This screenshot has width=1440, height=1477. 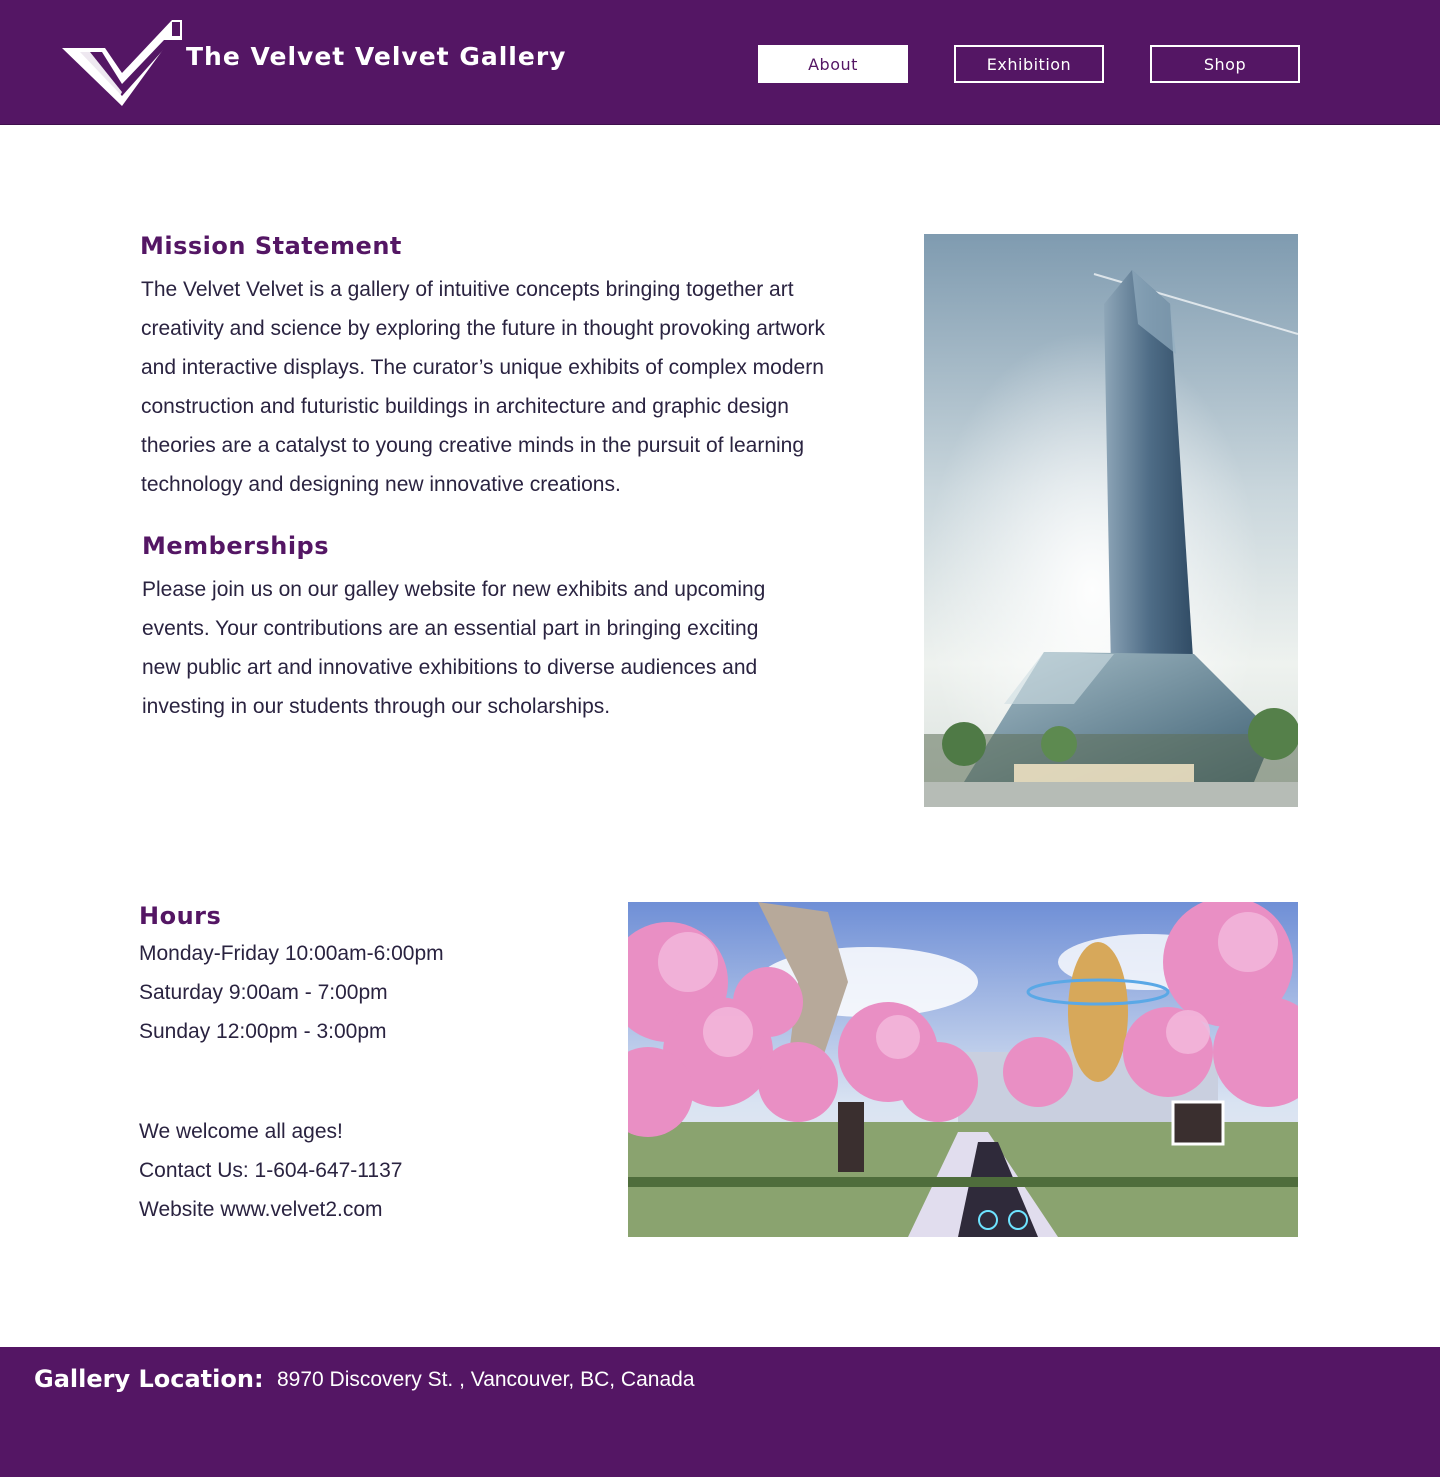 I want to click on nav-about-button: About, so click(x=833, y=64).